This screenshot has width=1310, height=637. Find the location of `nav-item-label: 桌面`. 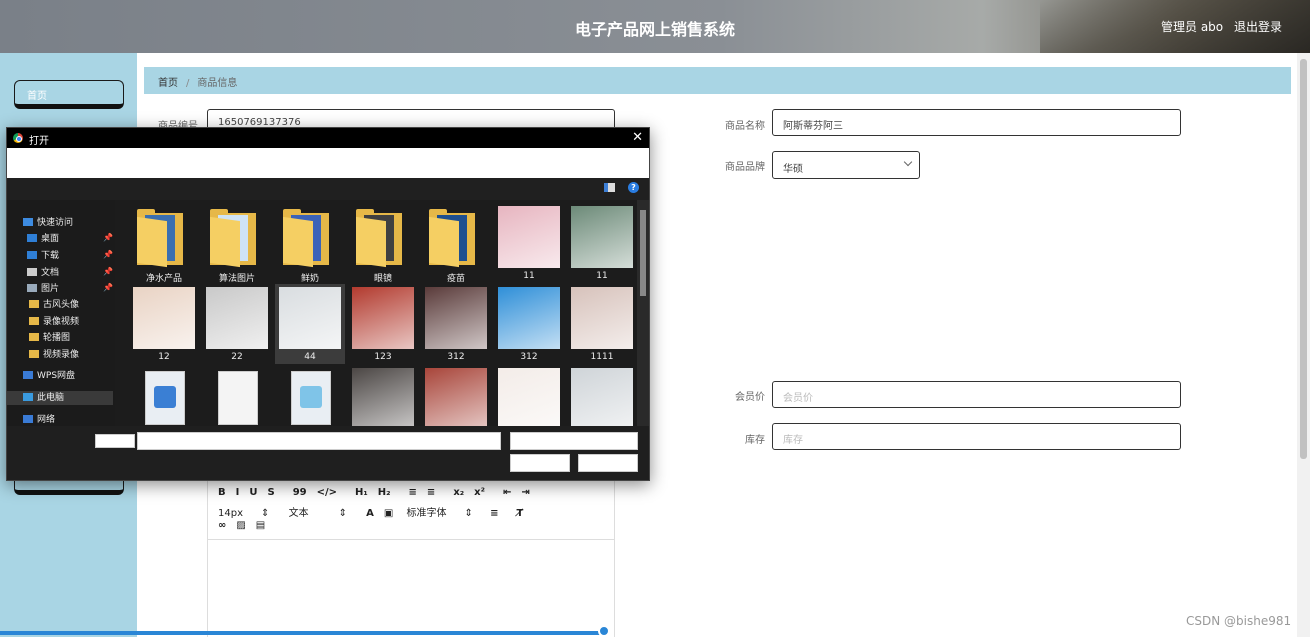

nav-item-label: 桌面 is located at coordinates (50, 239).